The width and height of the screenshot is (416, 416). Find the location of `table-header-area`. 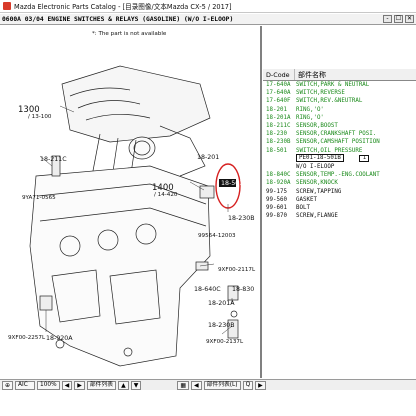

table-header-area is located at coordinates (339, 47).